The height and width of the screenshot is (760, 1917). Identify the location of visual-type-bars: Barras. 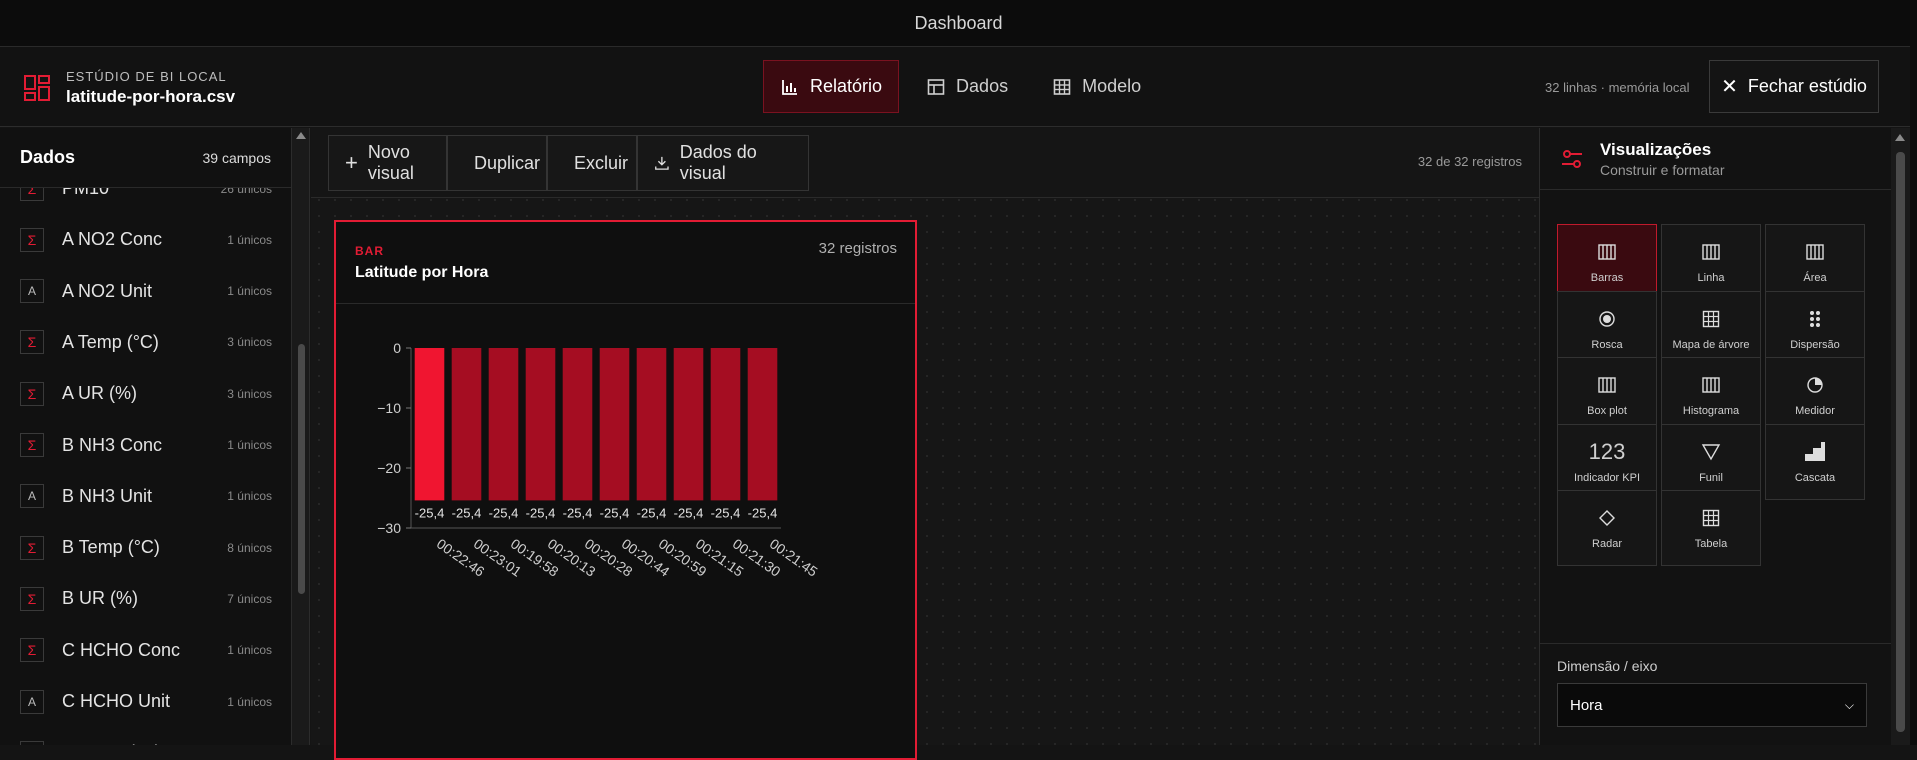
(1607, 262).